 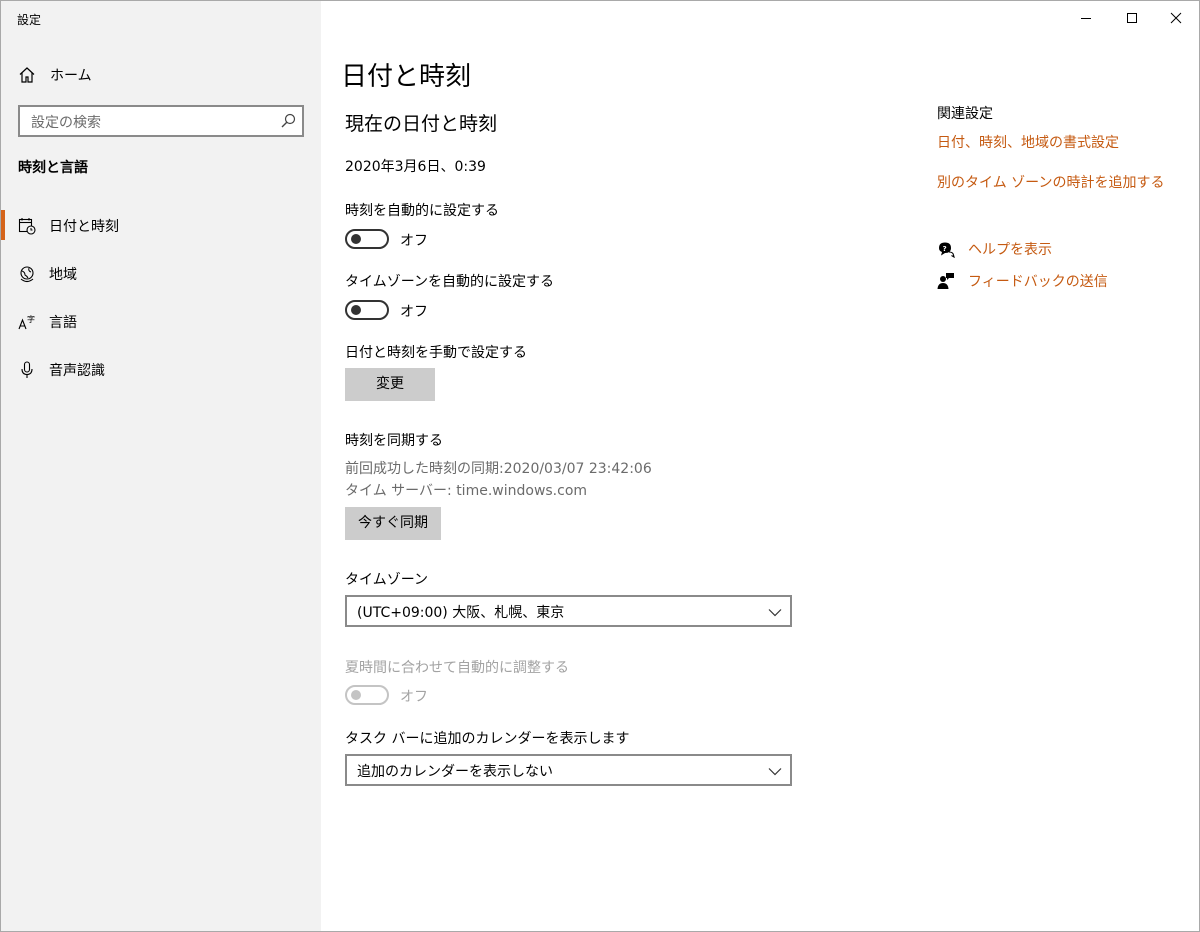 What do you see at coordinates (27, 226) in the screenshot?
I see `calendar-clock-icon` at bounding box center [27, 226].